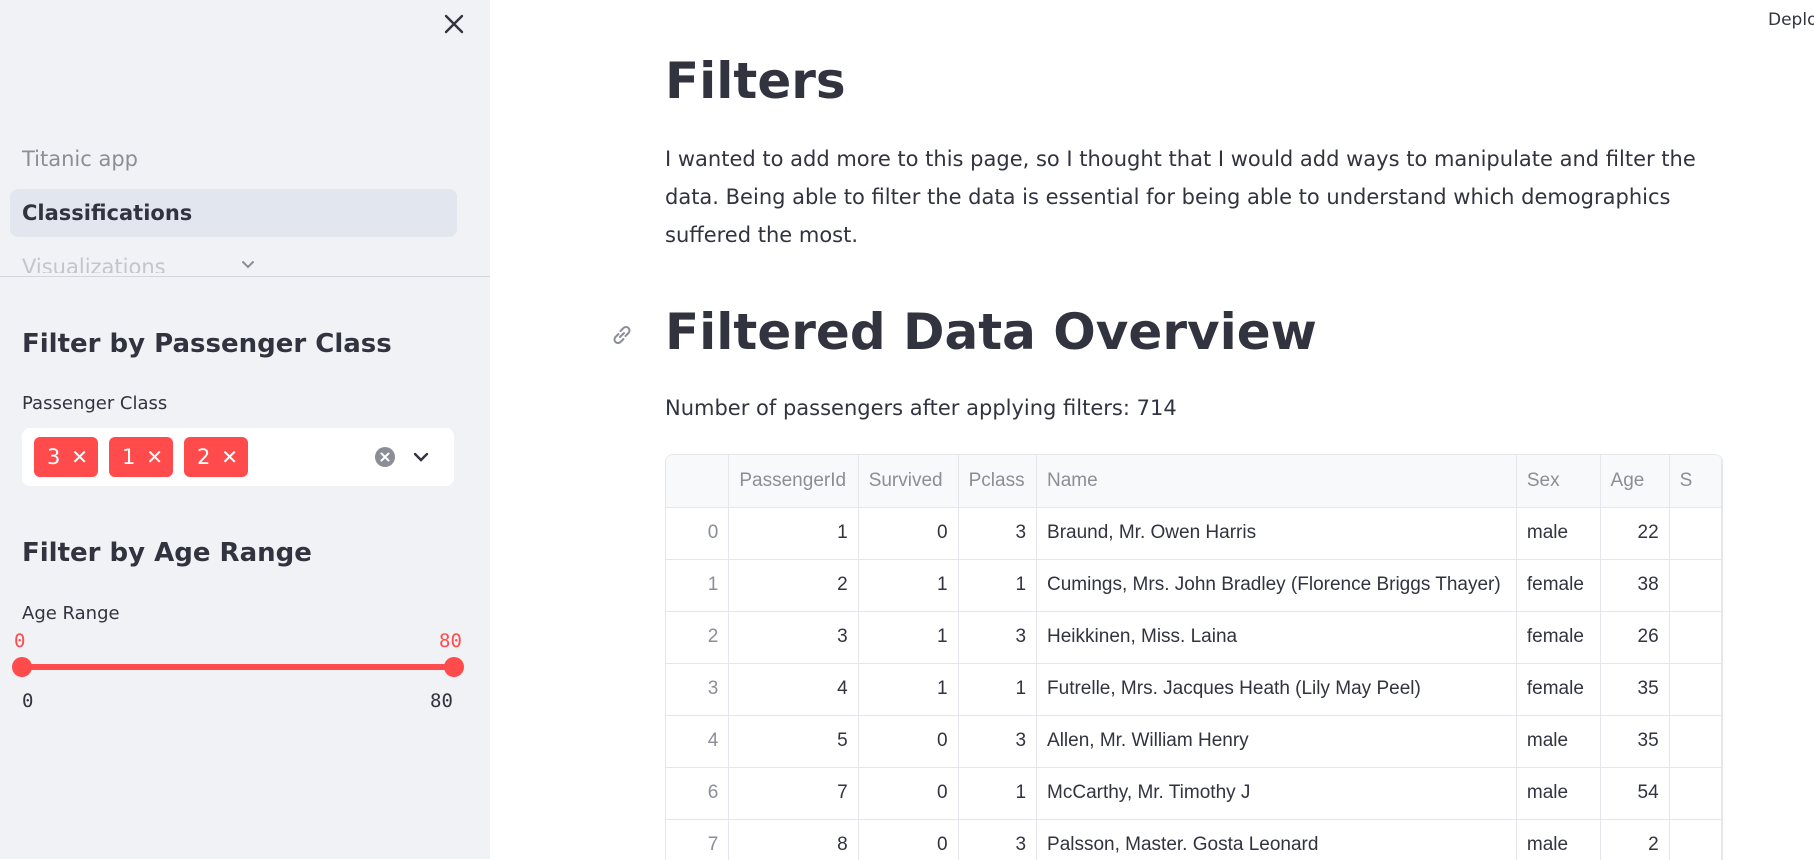 The width and height of the screenshot is (1814, 860). What do you see at coordinates (698, 689) in the screenshot?
I see `row-index: 3` at bounding box center [698, 689].